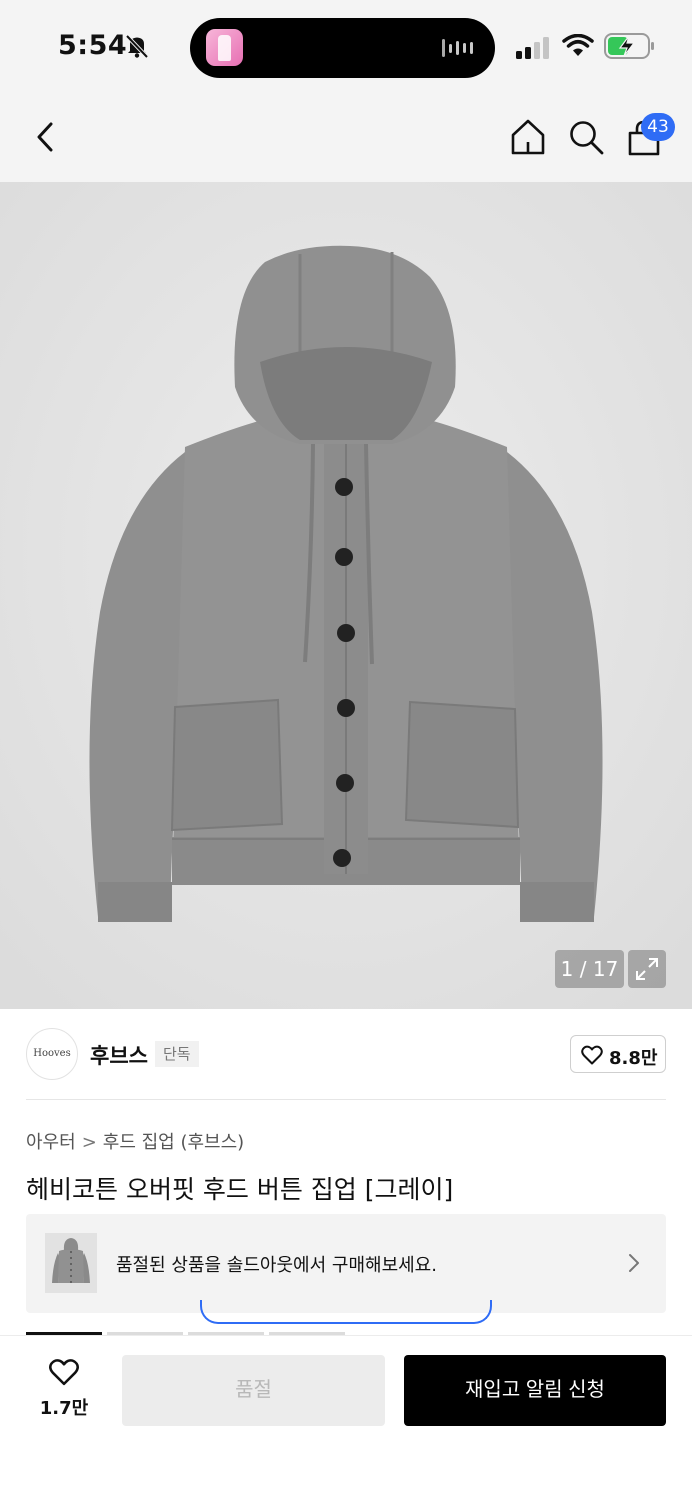  What do you see at coordinates (276, 1265) in the screenshot?
I see `banner-text: 품절된 상품을 솔드아웃에서 구매해보세요.` at bounding box center [276, 1265].